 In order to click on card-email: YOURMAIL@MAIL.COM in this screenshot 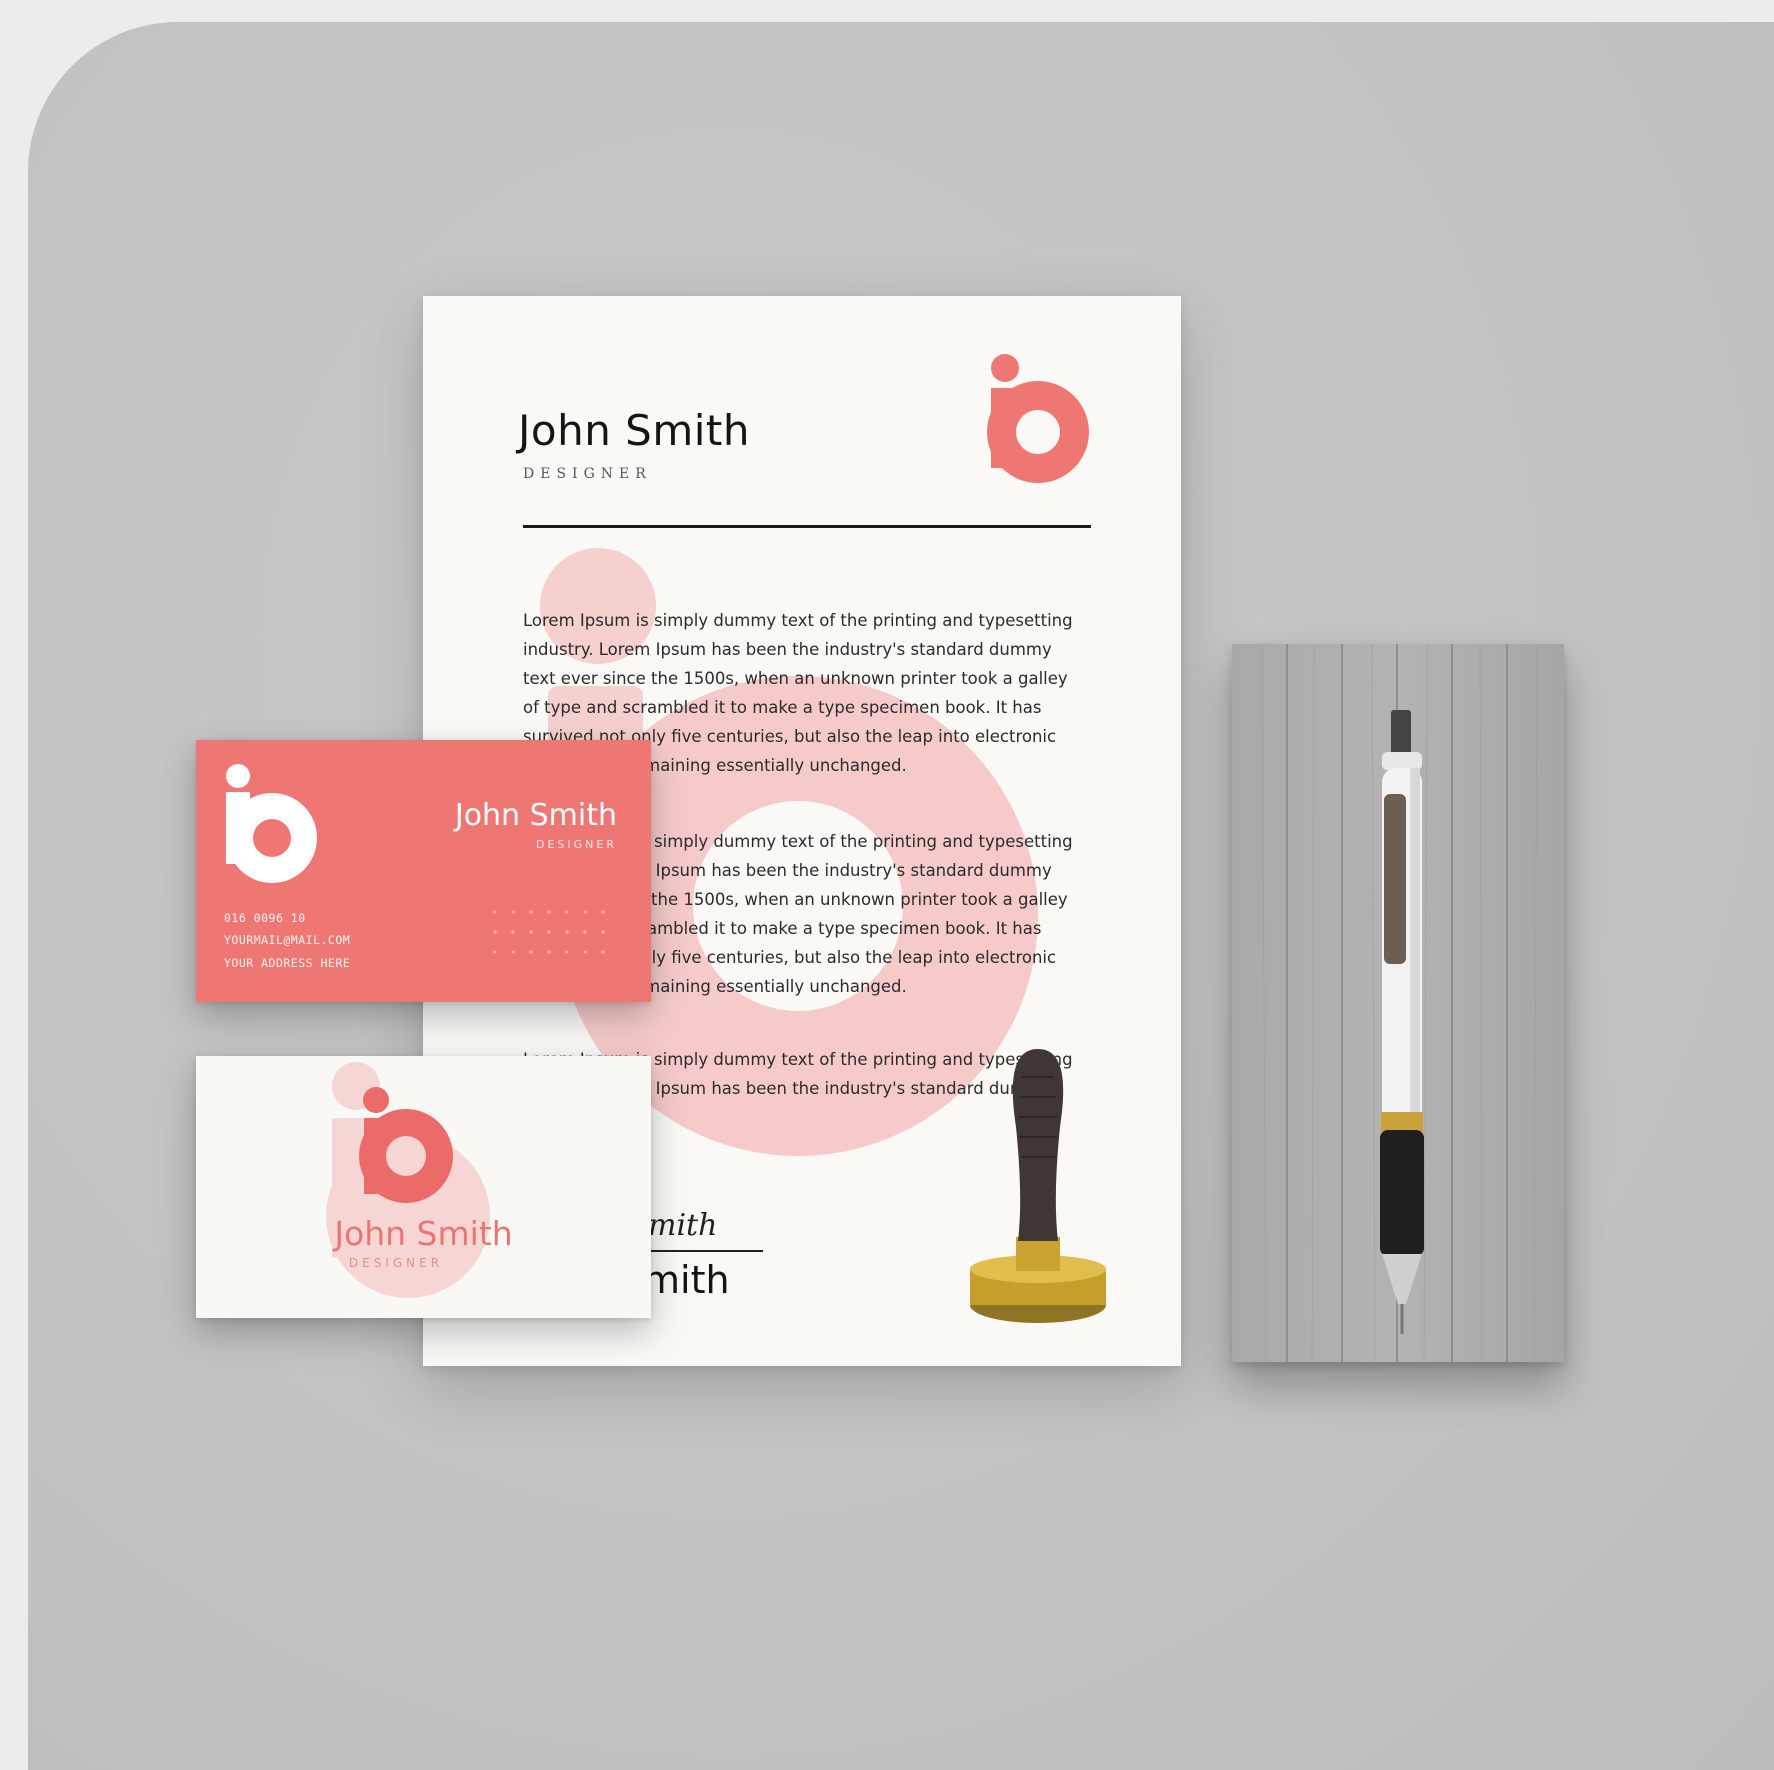, I will do `click(287, 940)`.